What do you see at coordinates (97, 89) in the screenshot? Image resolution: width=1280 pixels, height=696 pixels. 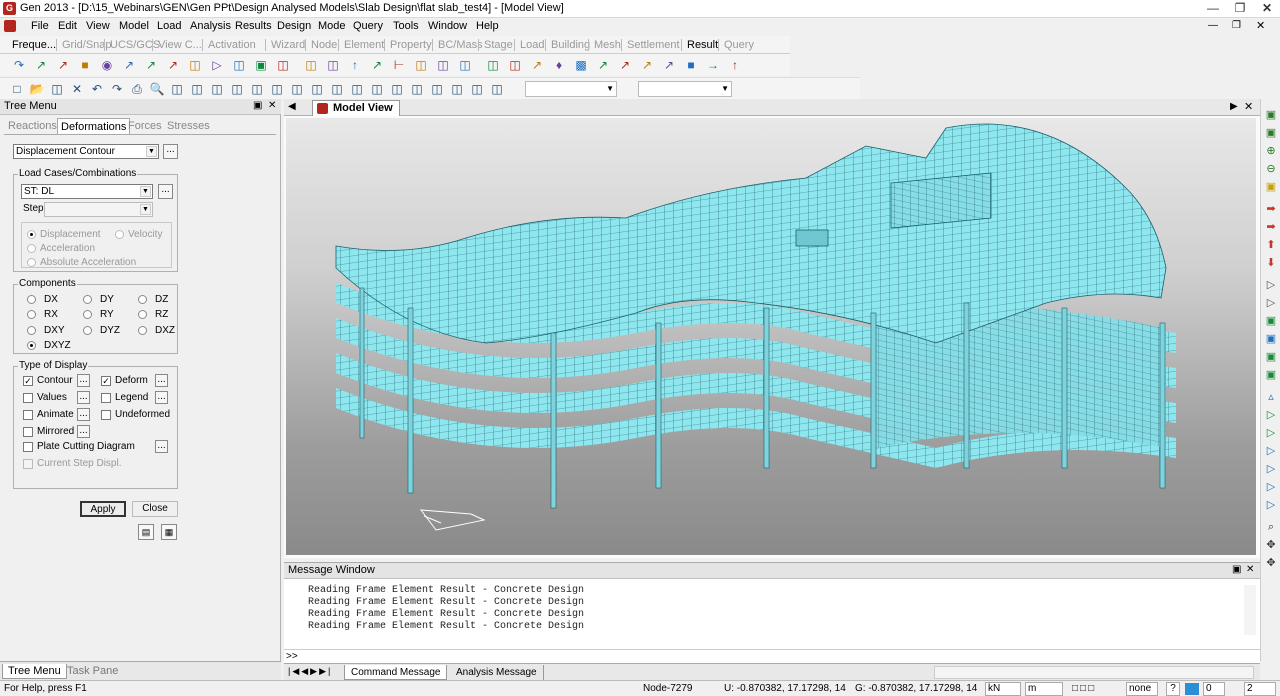 I see `std-tool-5-icon: ↶` at bounding box center [97, 89].